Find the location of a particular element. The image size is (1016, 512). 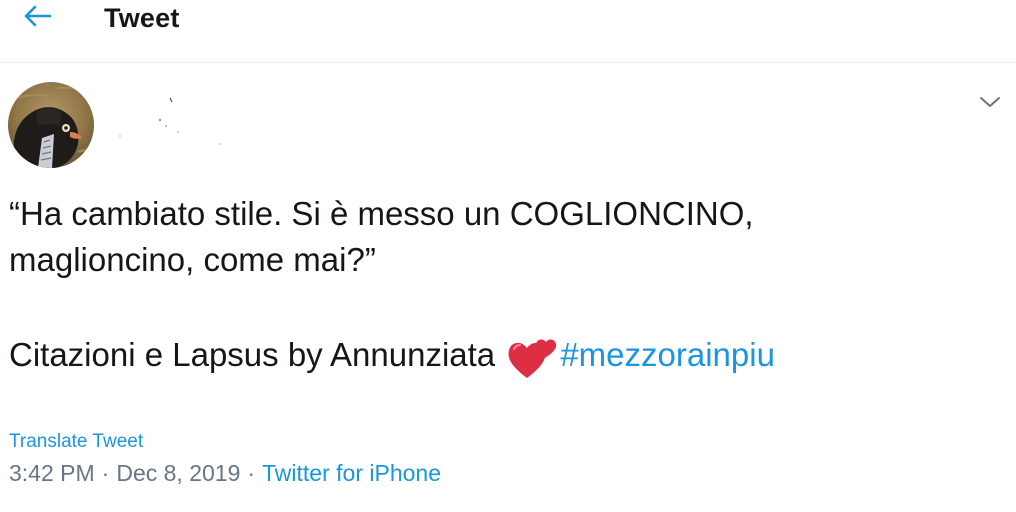

tweet-text-fragment: Citazioni e Lapsus by Annunziata is located at coordinates (252, 354).